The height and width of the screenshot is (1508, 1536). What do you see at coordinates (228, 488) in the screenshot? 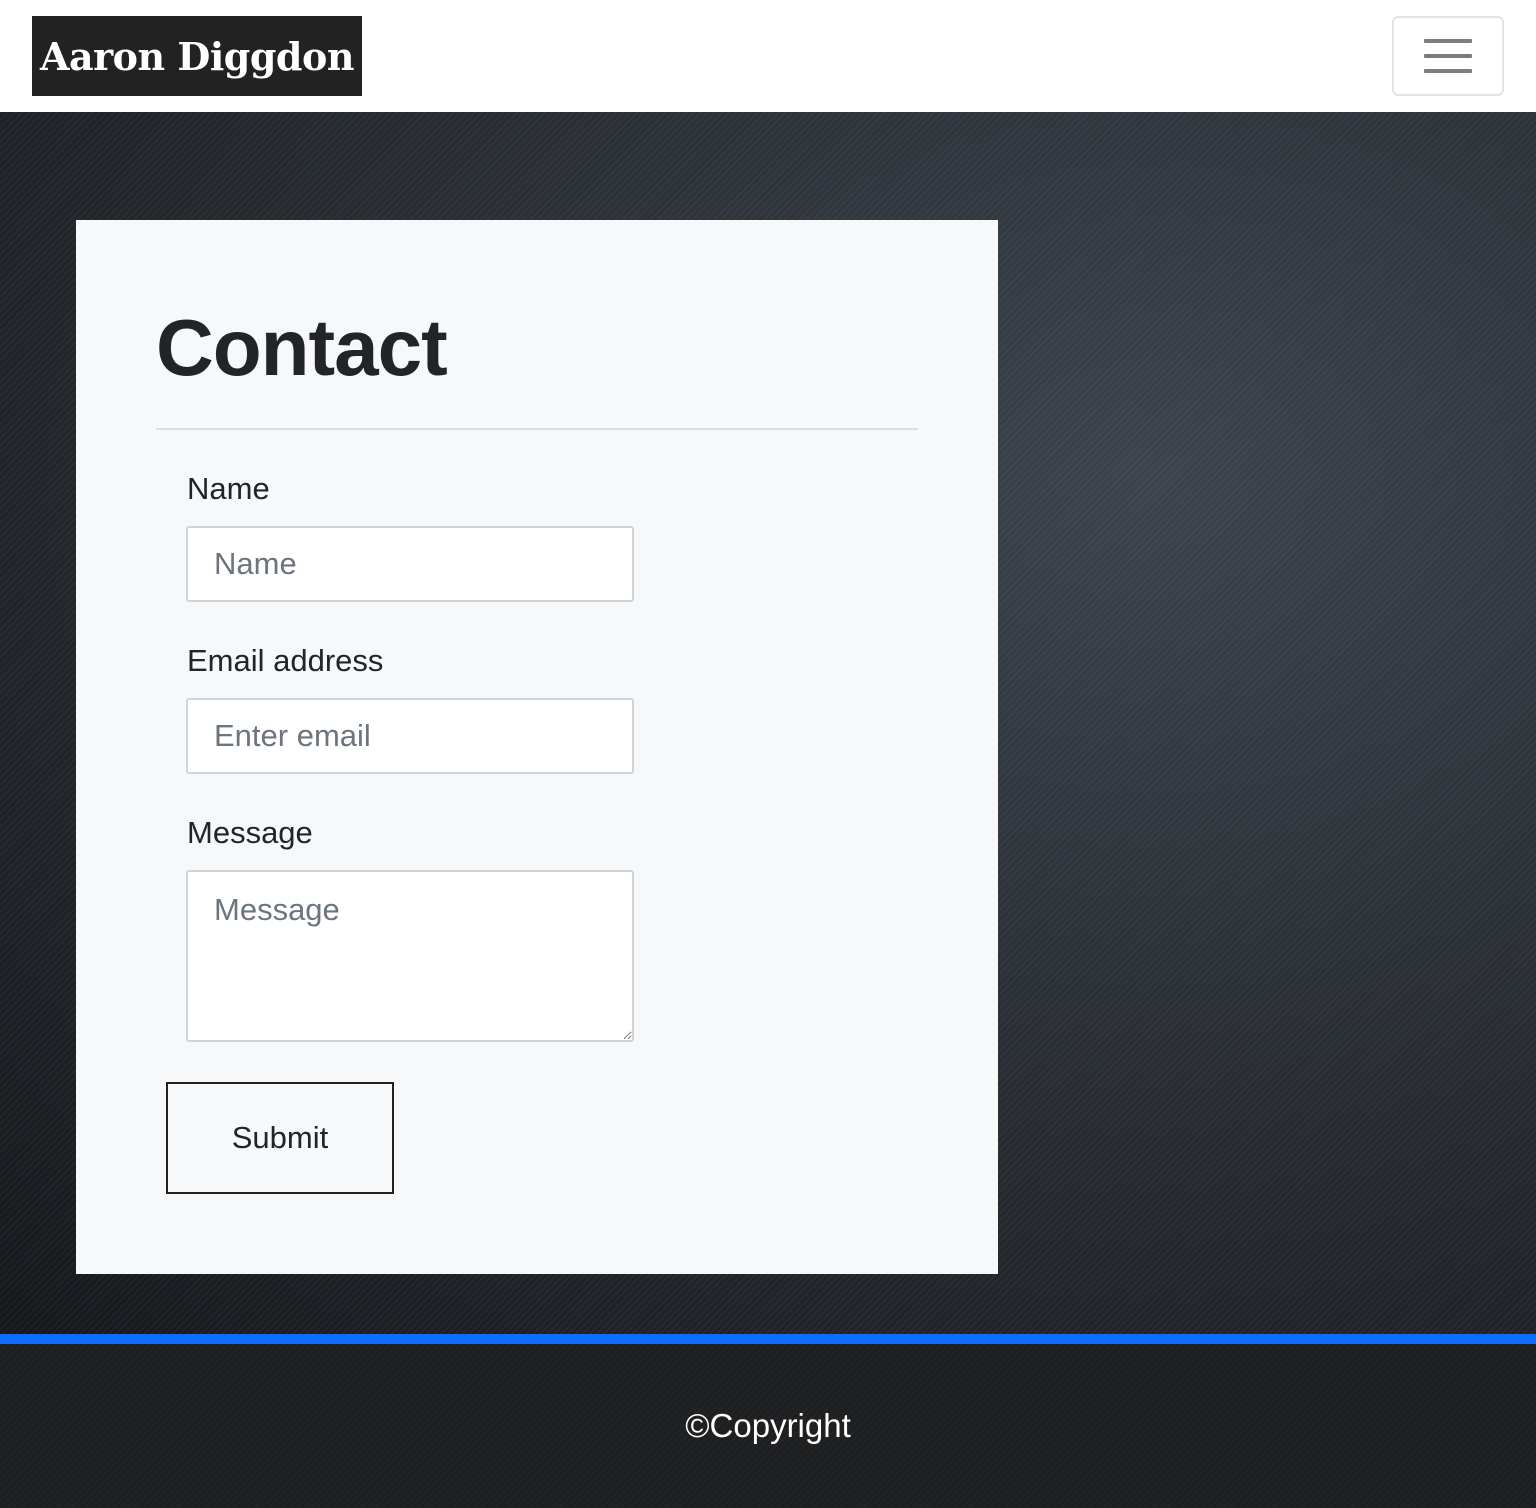
I see `name-label: Name` at bounding box center [228, 488].